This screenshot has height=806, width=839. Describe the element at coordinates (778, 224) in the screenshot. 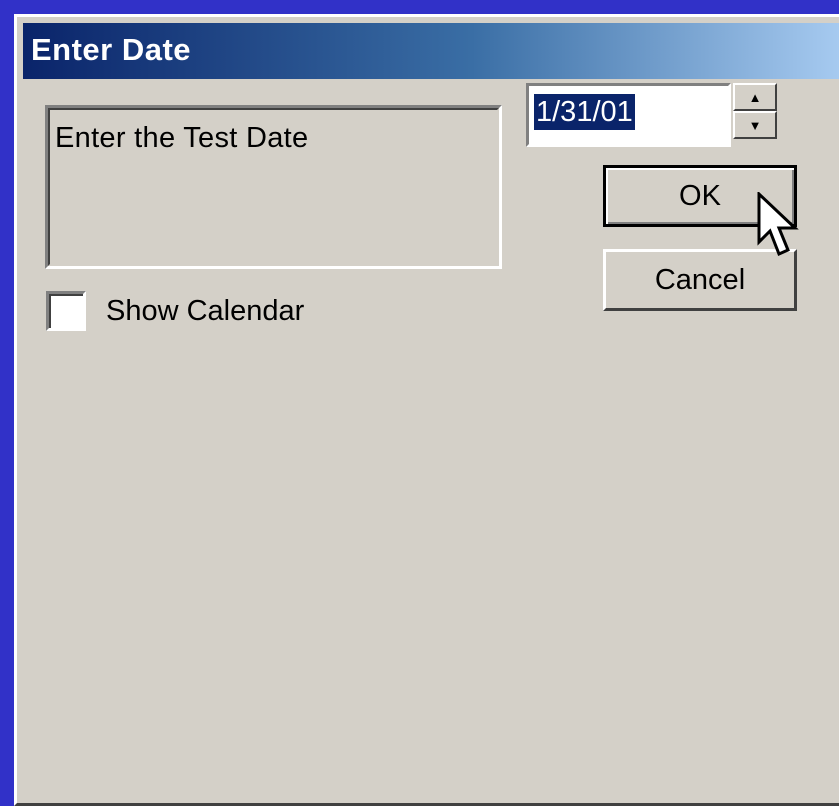

I see `mouse-pointer-icon` at that location.